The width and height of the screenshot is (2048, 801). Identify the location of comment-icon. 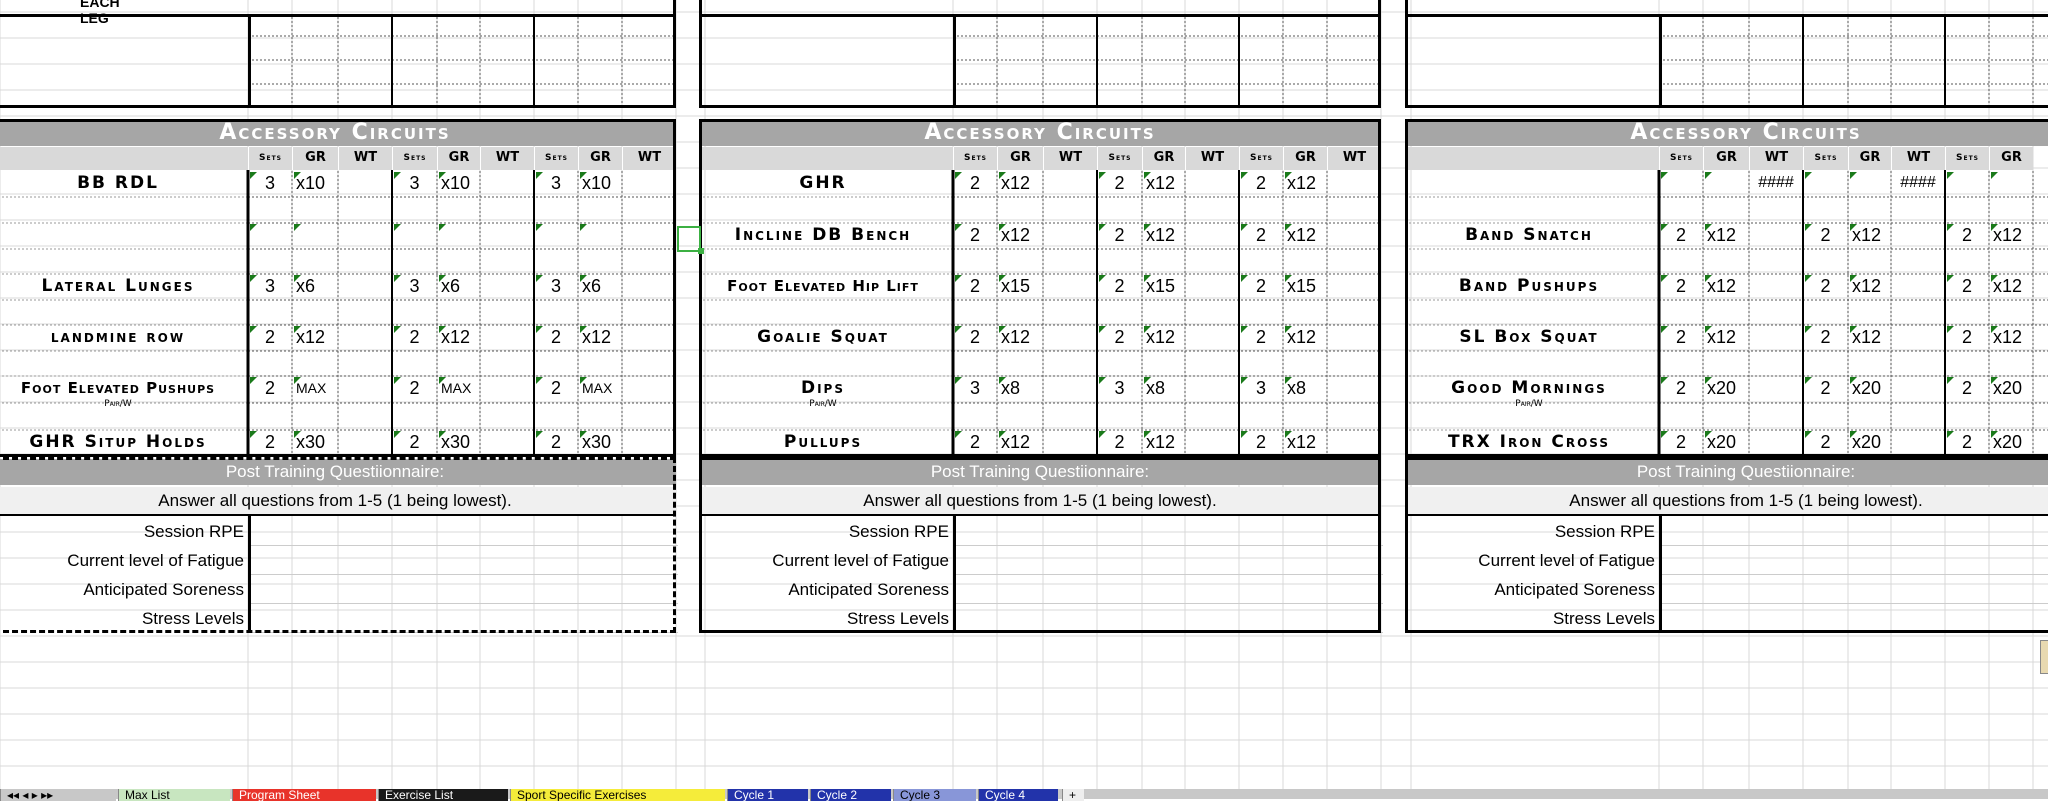
(2044, 657).